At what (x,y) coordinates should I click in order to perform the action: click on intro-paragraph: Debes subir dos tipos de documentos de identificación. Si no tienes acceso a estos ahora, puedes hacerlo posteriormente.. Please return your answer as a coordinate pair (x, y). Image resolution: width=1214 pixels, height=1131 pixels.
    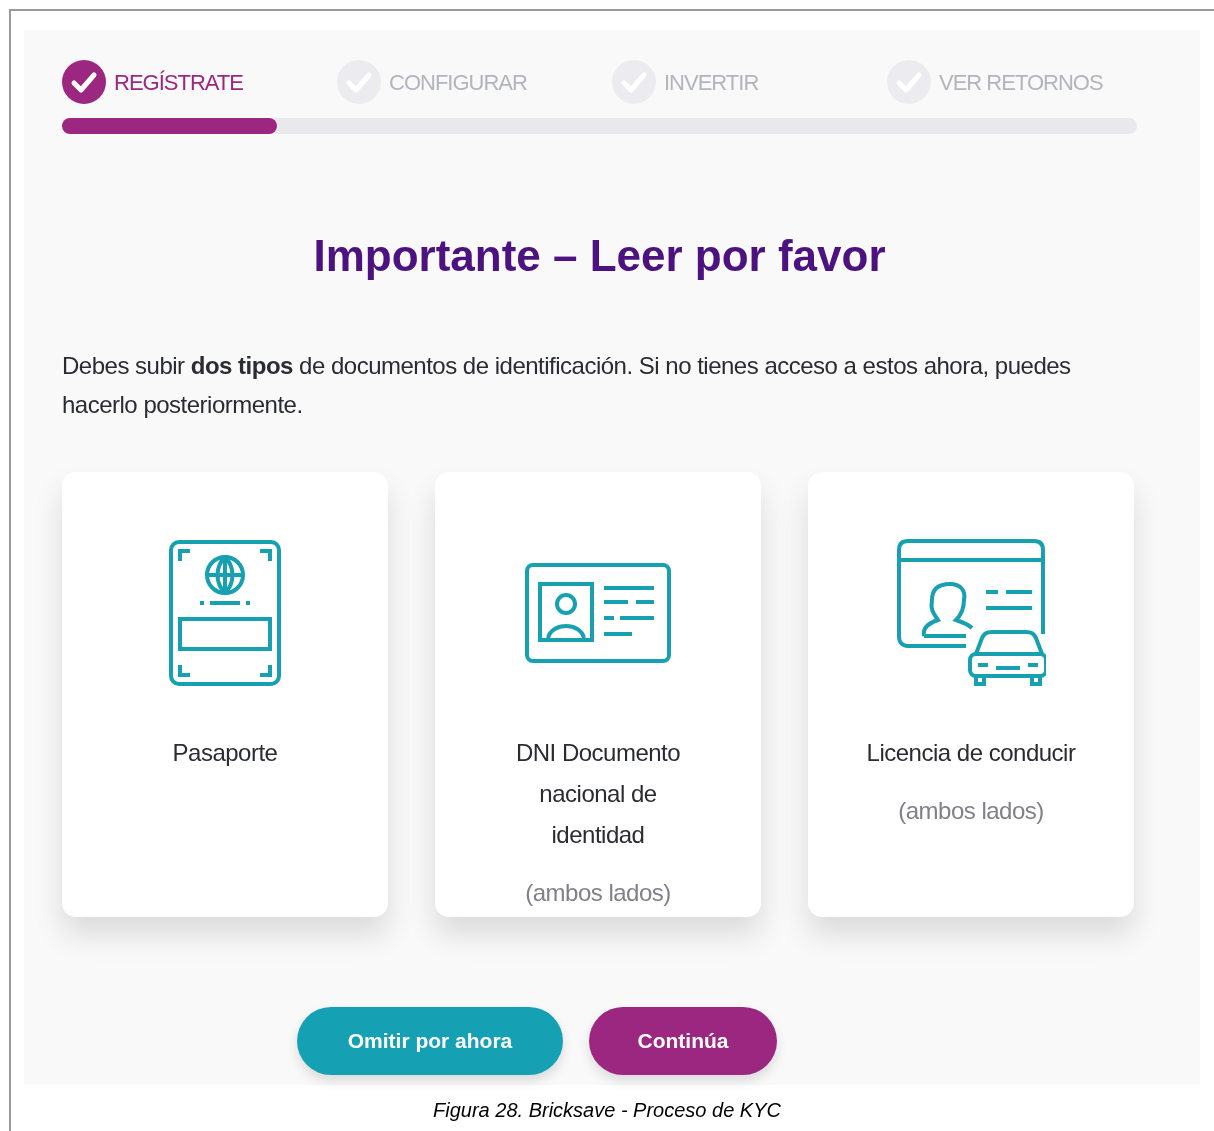
    Looking at the image, I should click on (567, 385).